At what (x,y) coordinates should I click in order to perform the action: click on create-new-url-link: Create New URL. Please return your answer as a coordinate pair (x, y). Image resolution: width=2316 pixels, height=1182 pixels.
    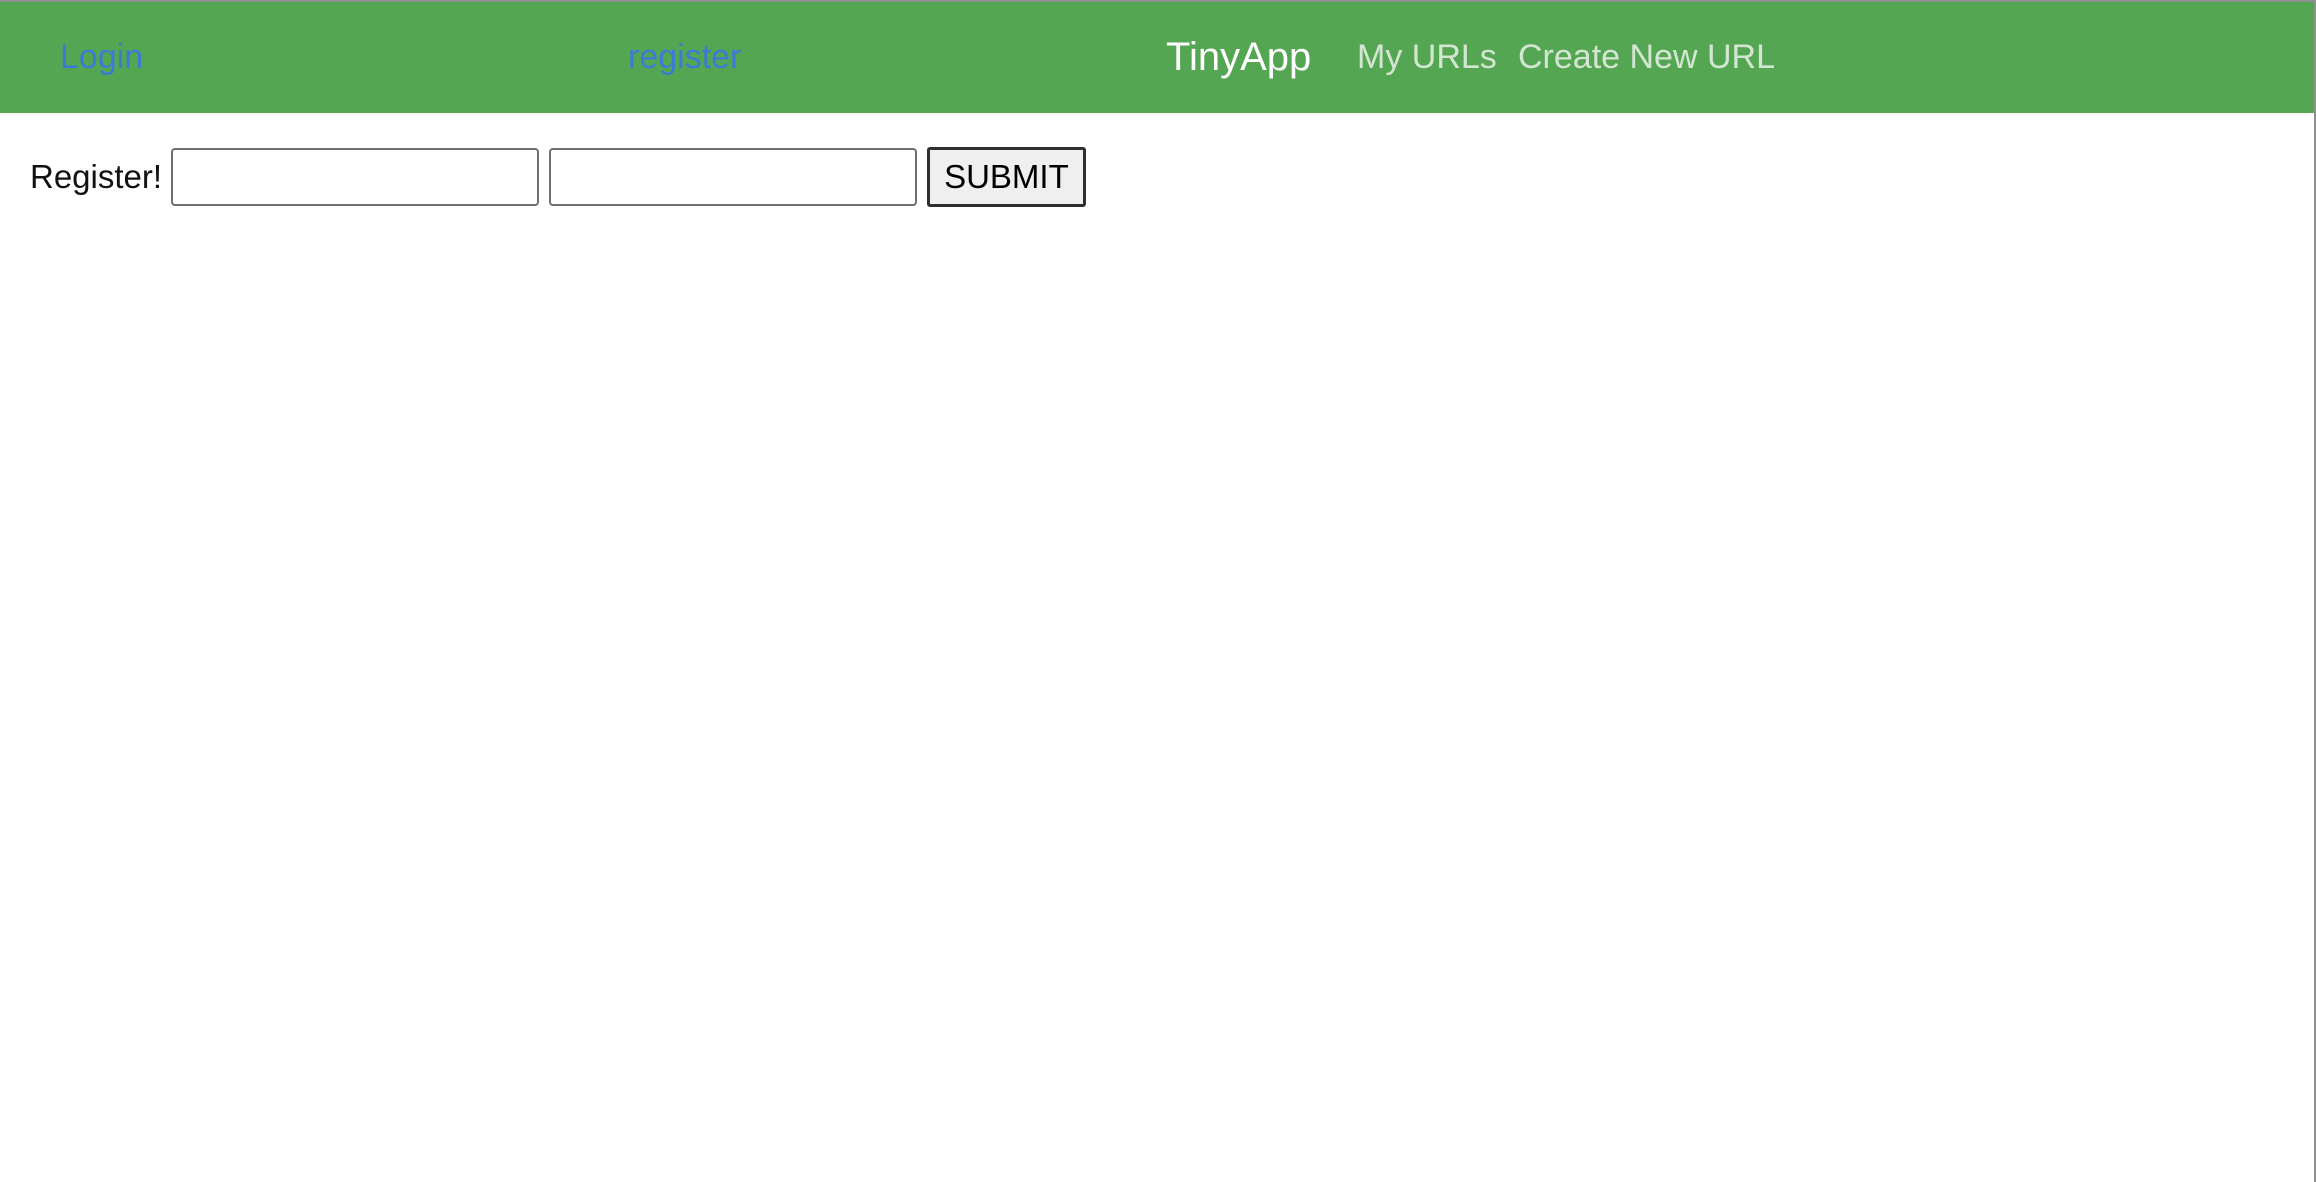
    Looking at the image, I should click on (1646, 57).